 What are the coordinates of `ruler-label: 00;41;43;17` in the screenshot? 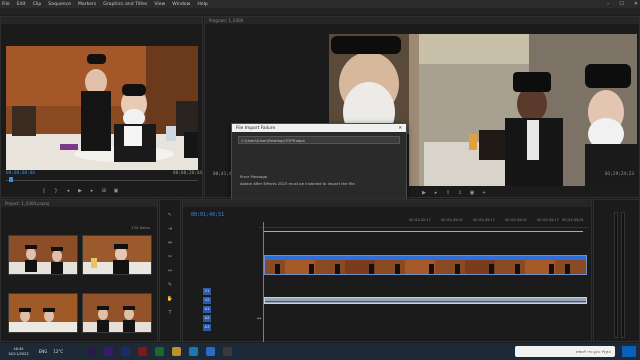 It's located at (484, 220).